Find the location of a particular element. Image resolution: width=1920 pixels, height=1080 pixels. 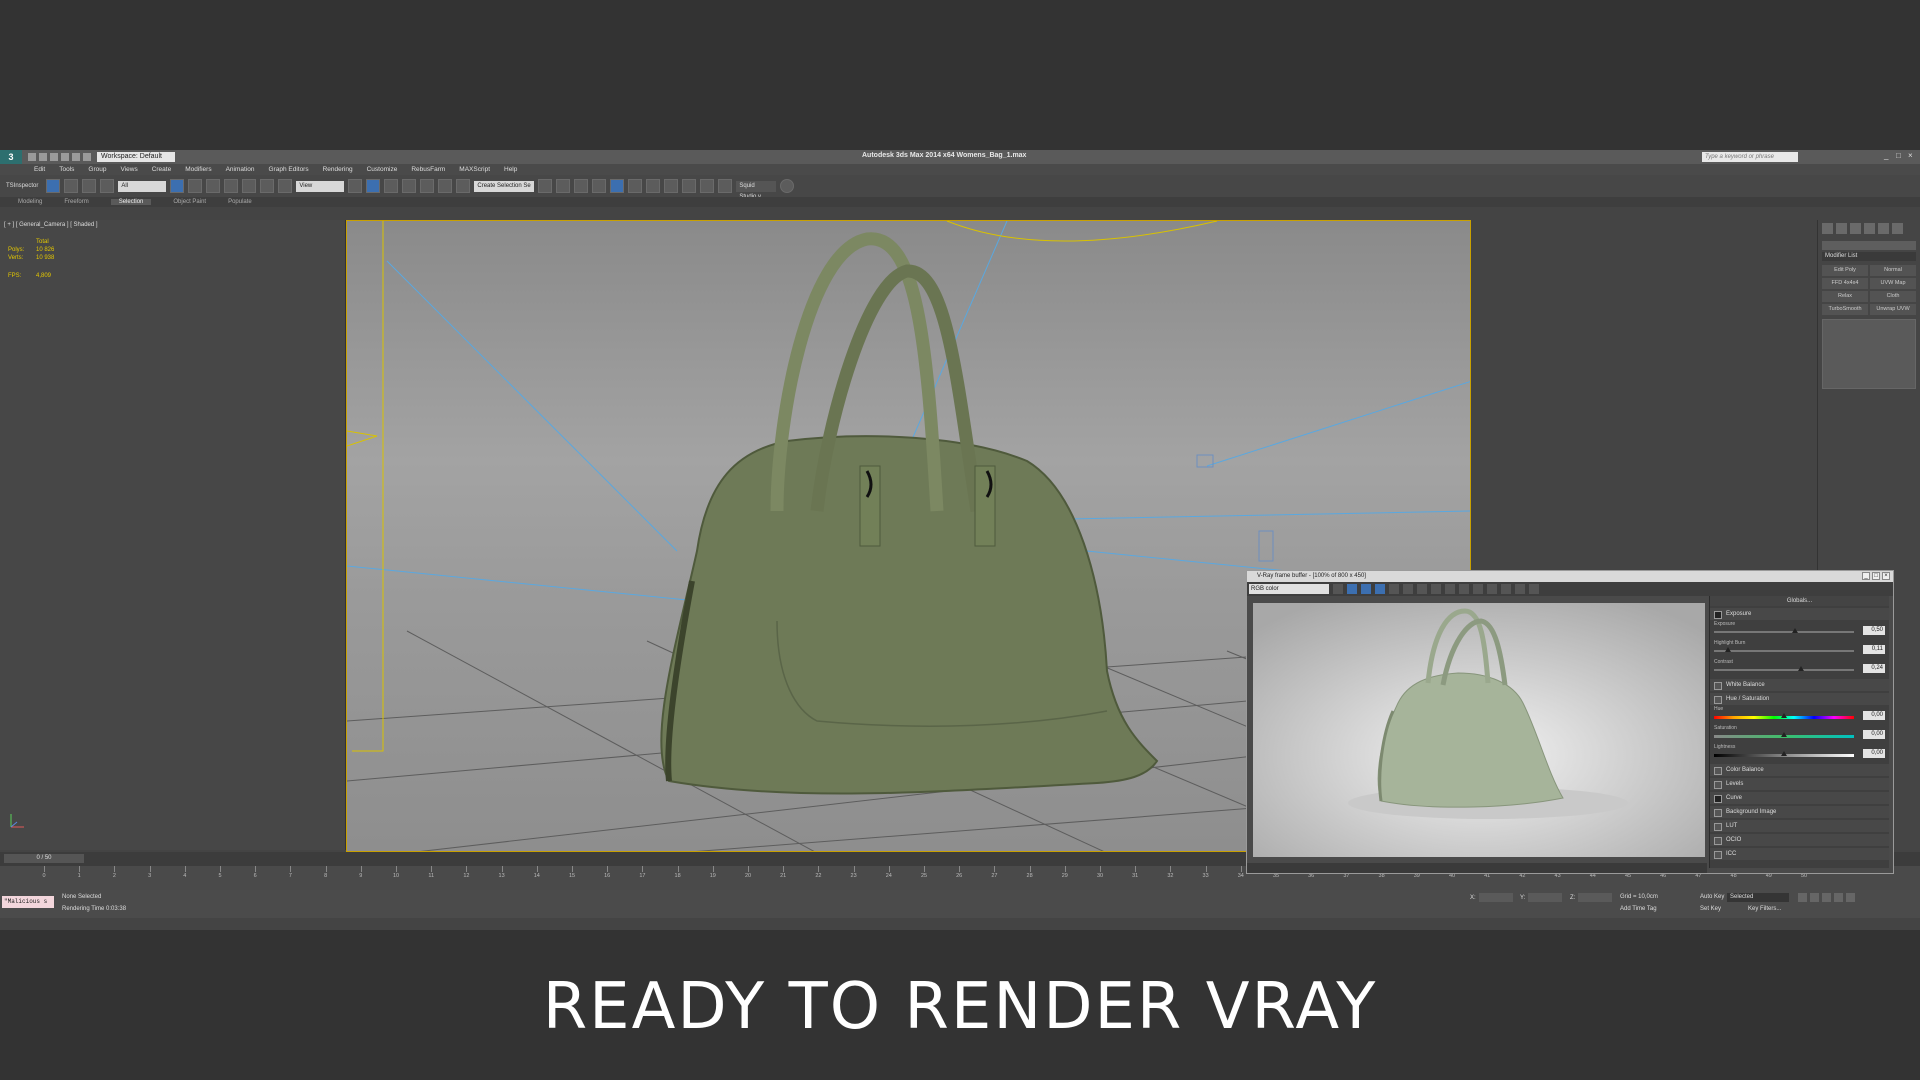

section-color-balance: Color Balance is located at coordinates (1799, 770).